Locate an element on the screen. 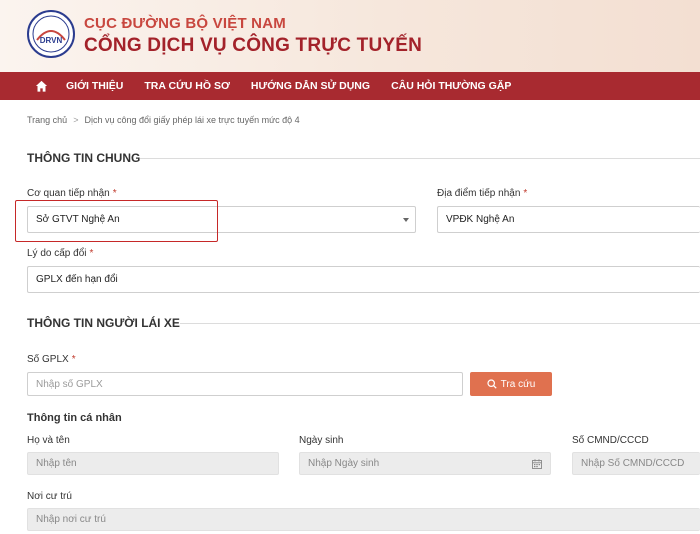  residence-placeholder: Nhập nơi cư trú is located at coordinates (71, 519).